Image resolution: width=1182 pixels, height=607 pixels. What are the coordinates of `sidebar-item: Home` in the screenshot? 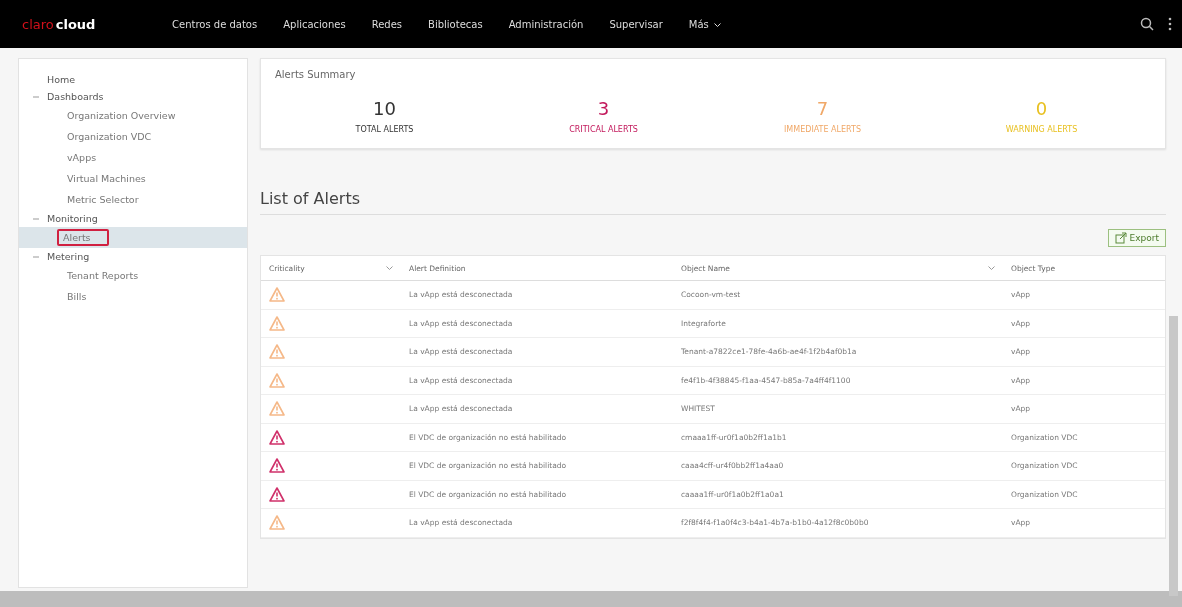 It's located at (133, 79).